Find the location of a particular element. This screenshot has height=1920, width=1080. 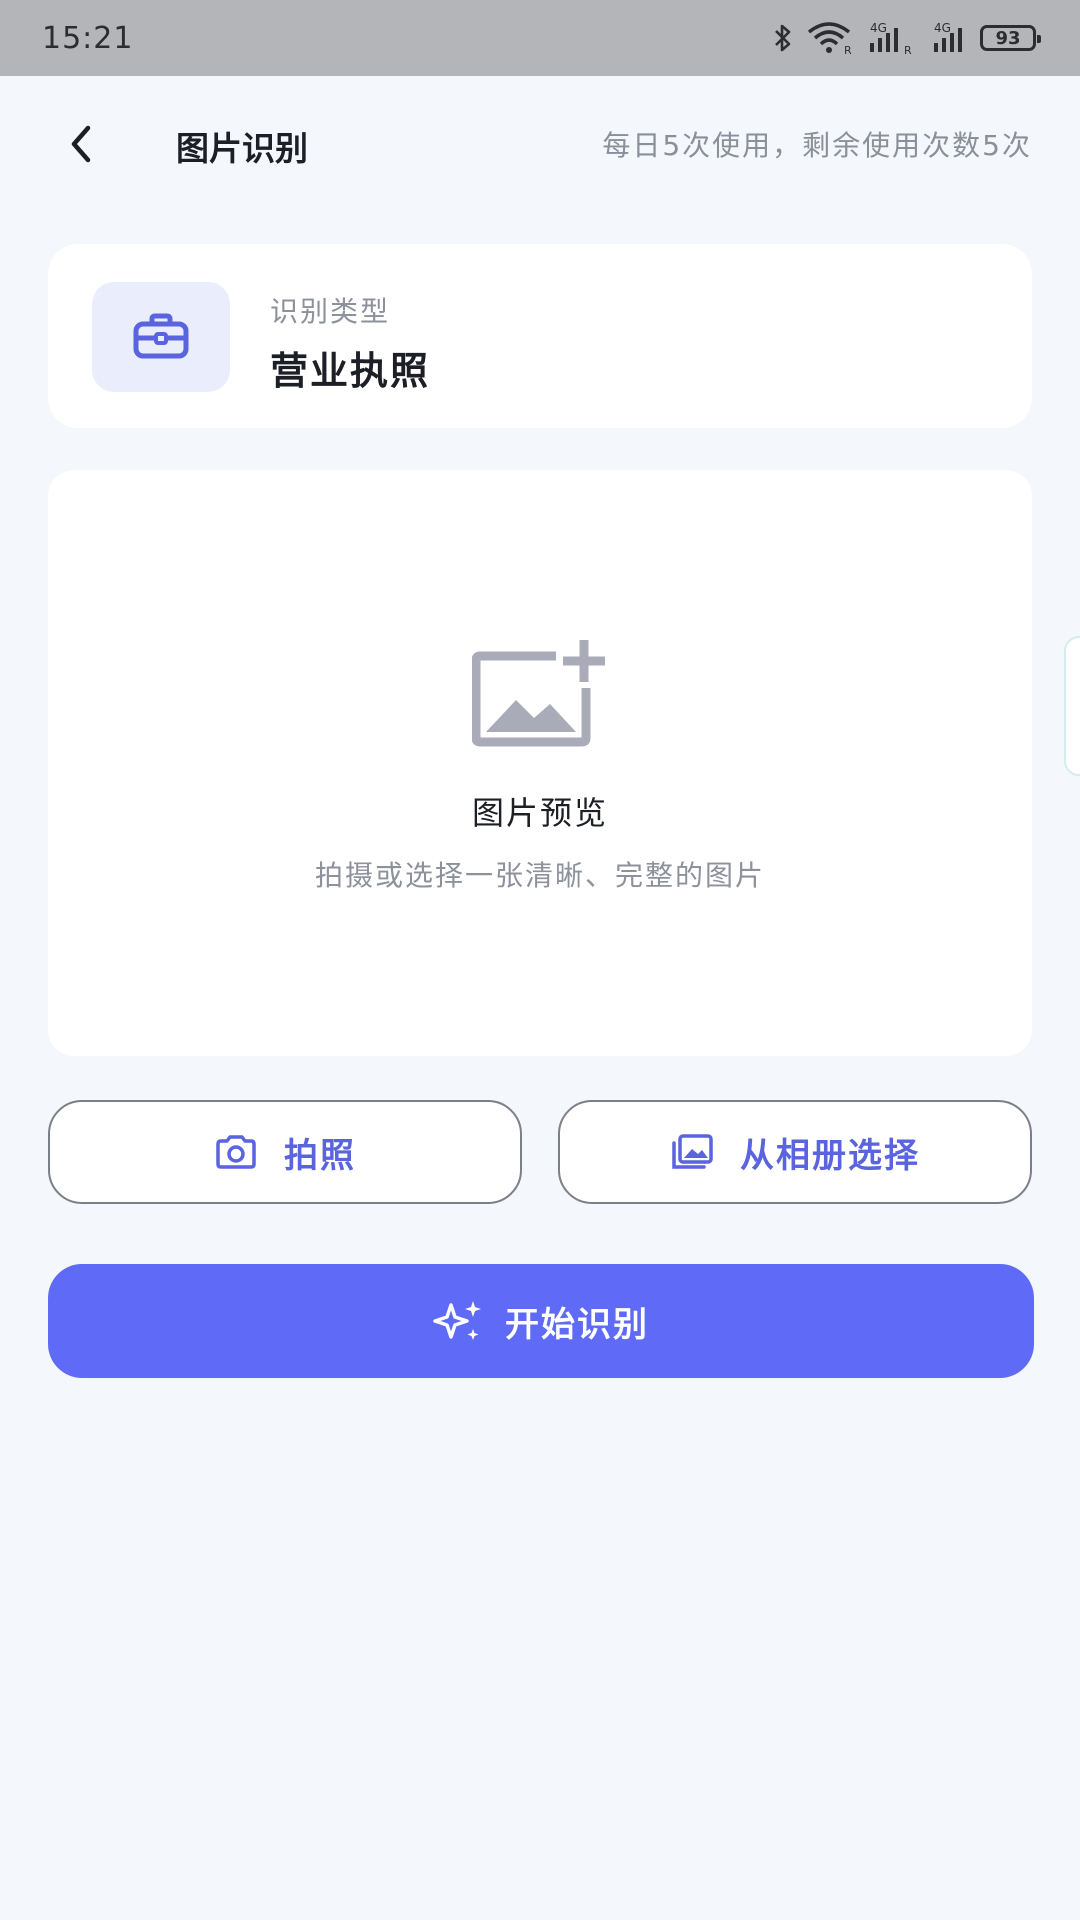

take-photo-button: 拍照 is located at coordinates (285, 1152).